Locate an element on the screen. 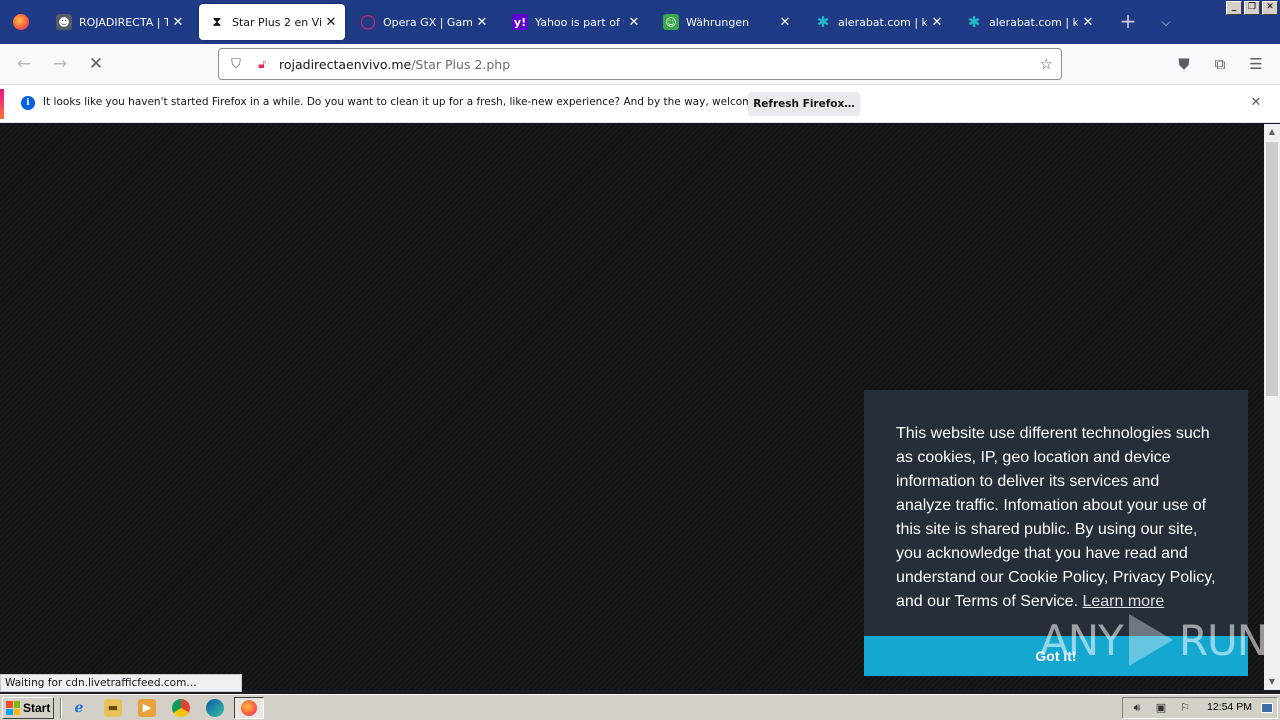 This screenshot has height=720, width=1280. extensions-icon: ⧉ is located at coordinates (1220, 64).